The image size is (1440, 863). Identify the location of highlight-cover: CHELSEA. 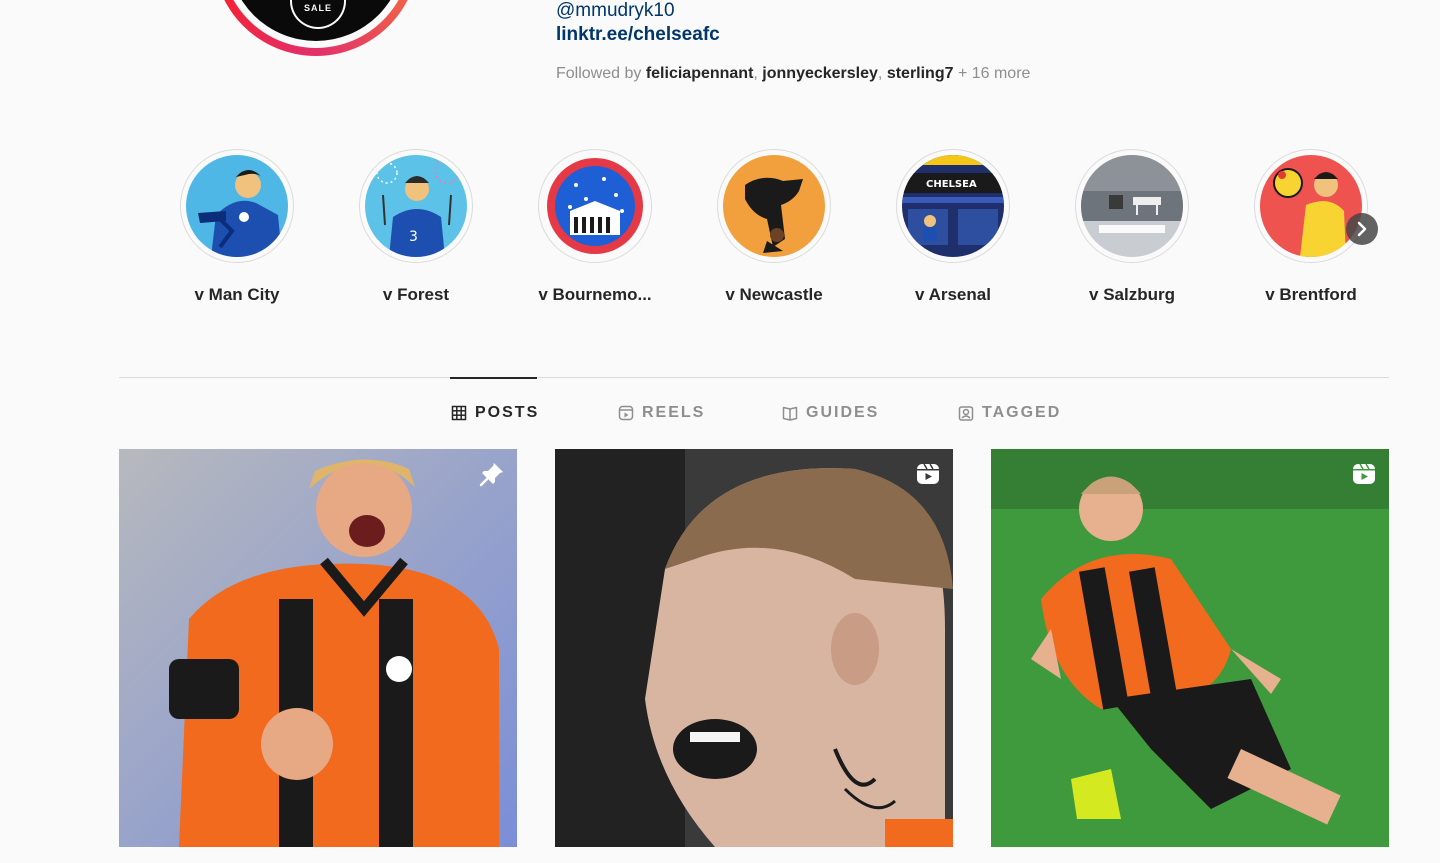
(953, 206).